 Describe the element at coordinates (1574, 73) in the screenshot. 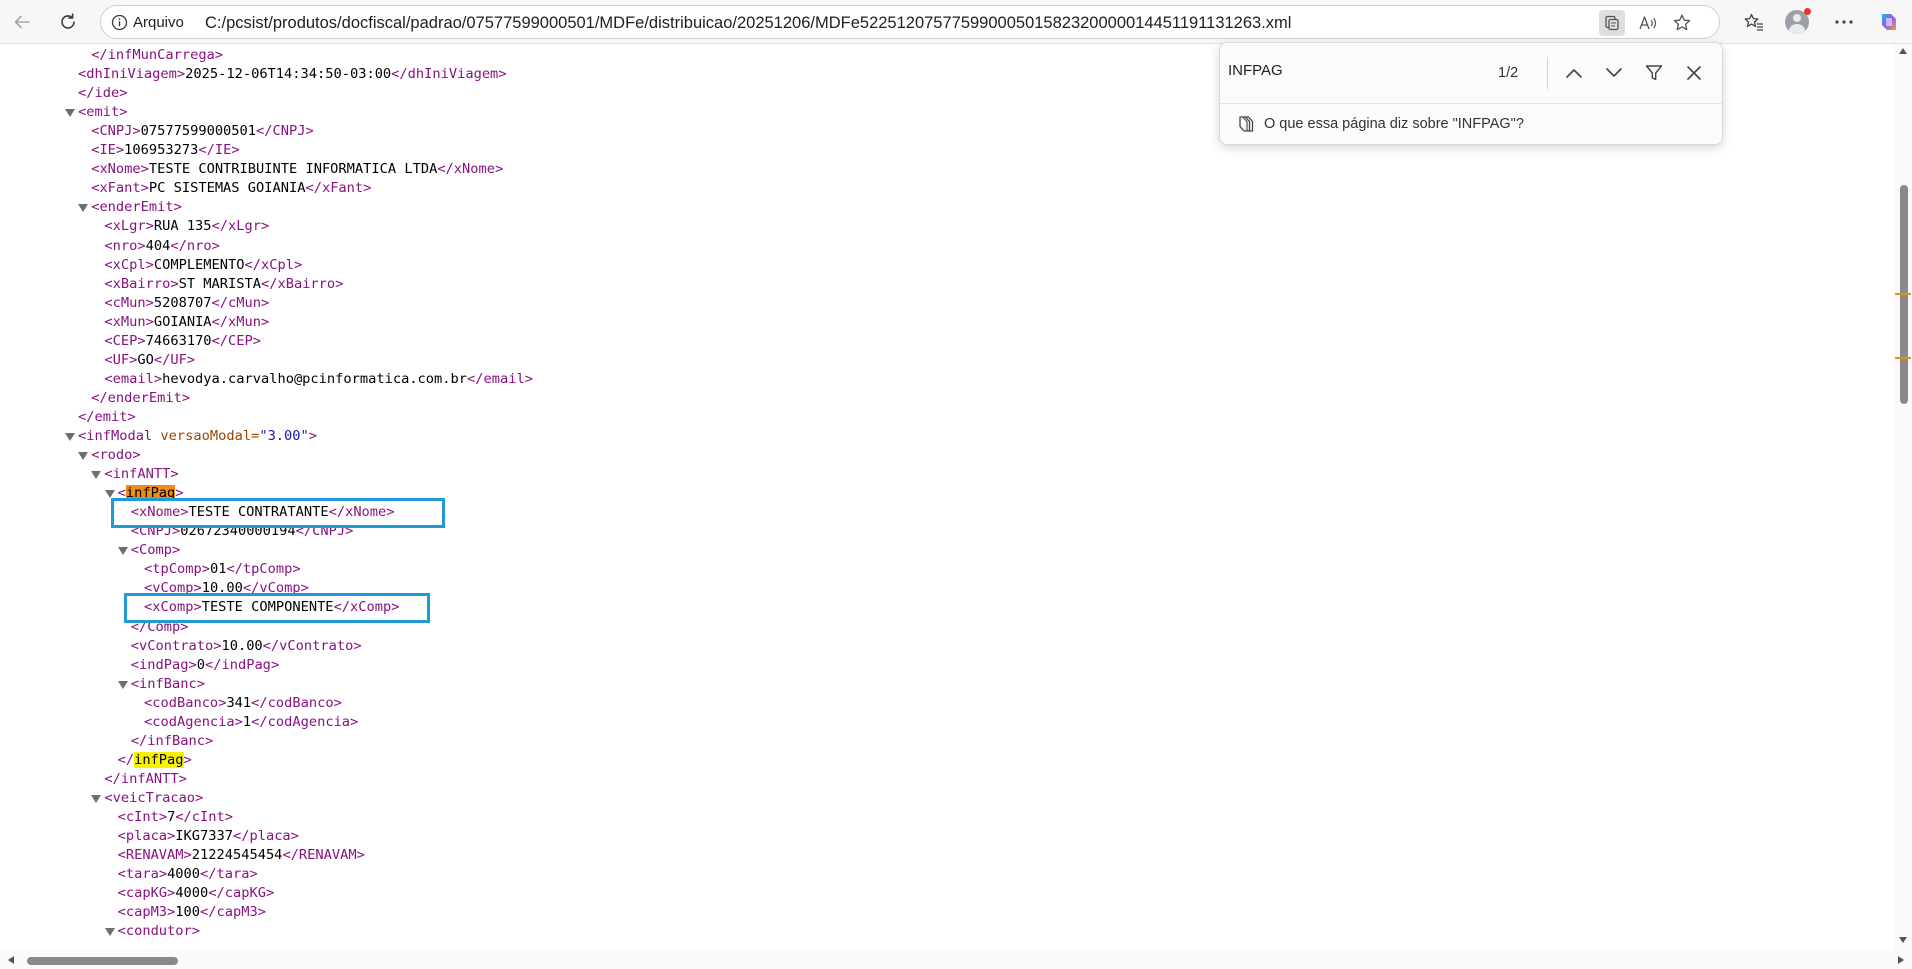

I see `previous-match-icon` at that location.